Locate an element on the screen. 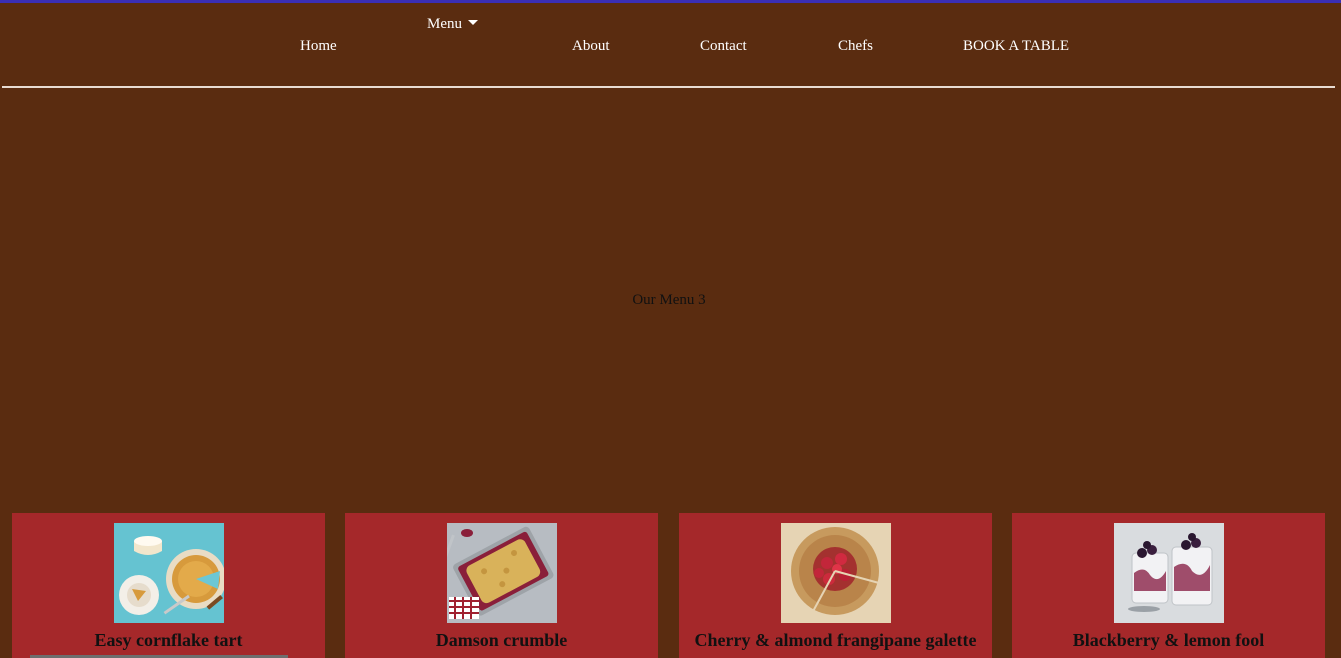  nav-link-chefs: Chefs is located at coordinates (855, 46).